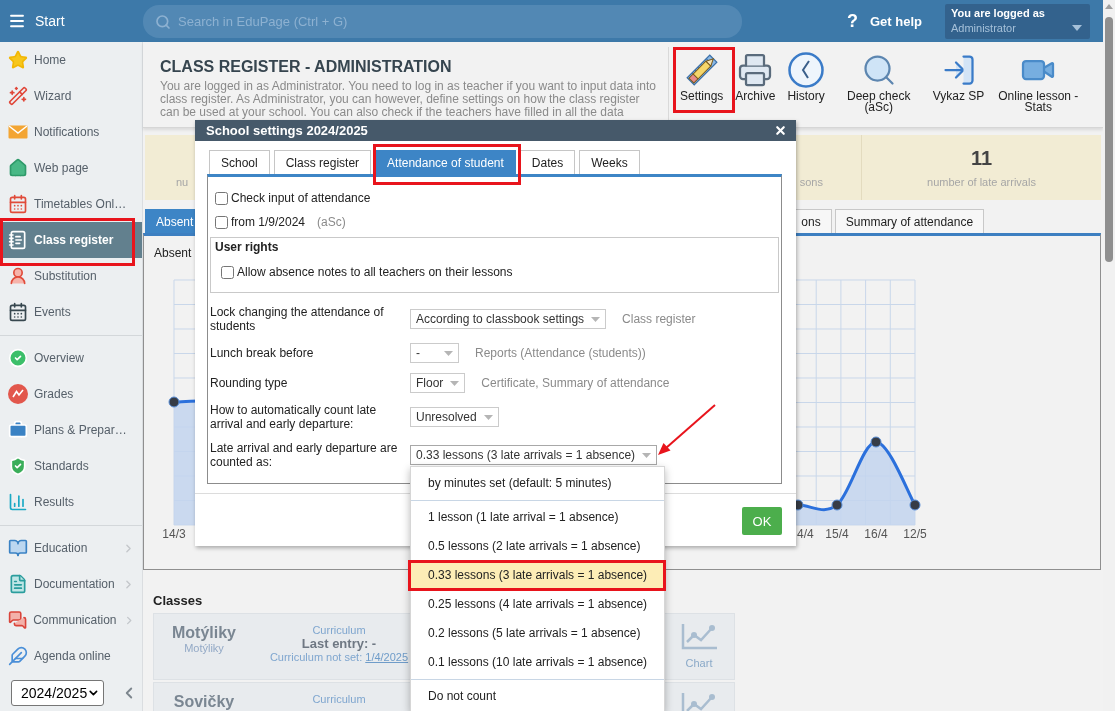 Image resolution: width=1115 pixels, height=711 pixels. Describe the element at coordinates (806, 70) in the screenshot. I see `clock-icon` at that location.